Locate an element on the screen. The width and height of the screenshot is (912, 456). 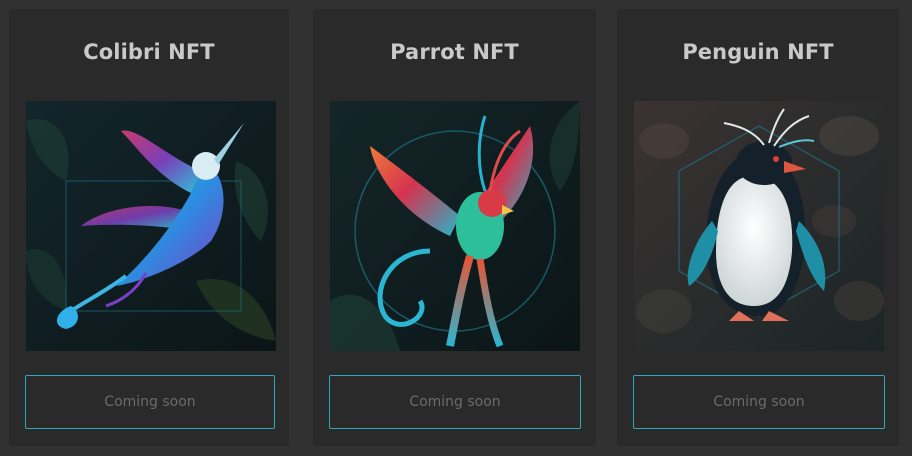
card-title: Penguin NFT is located at coordinates (758, 52).